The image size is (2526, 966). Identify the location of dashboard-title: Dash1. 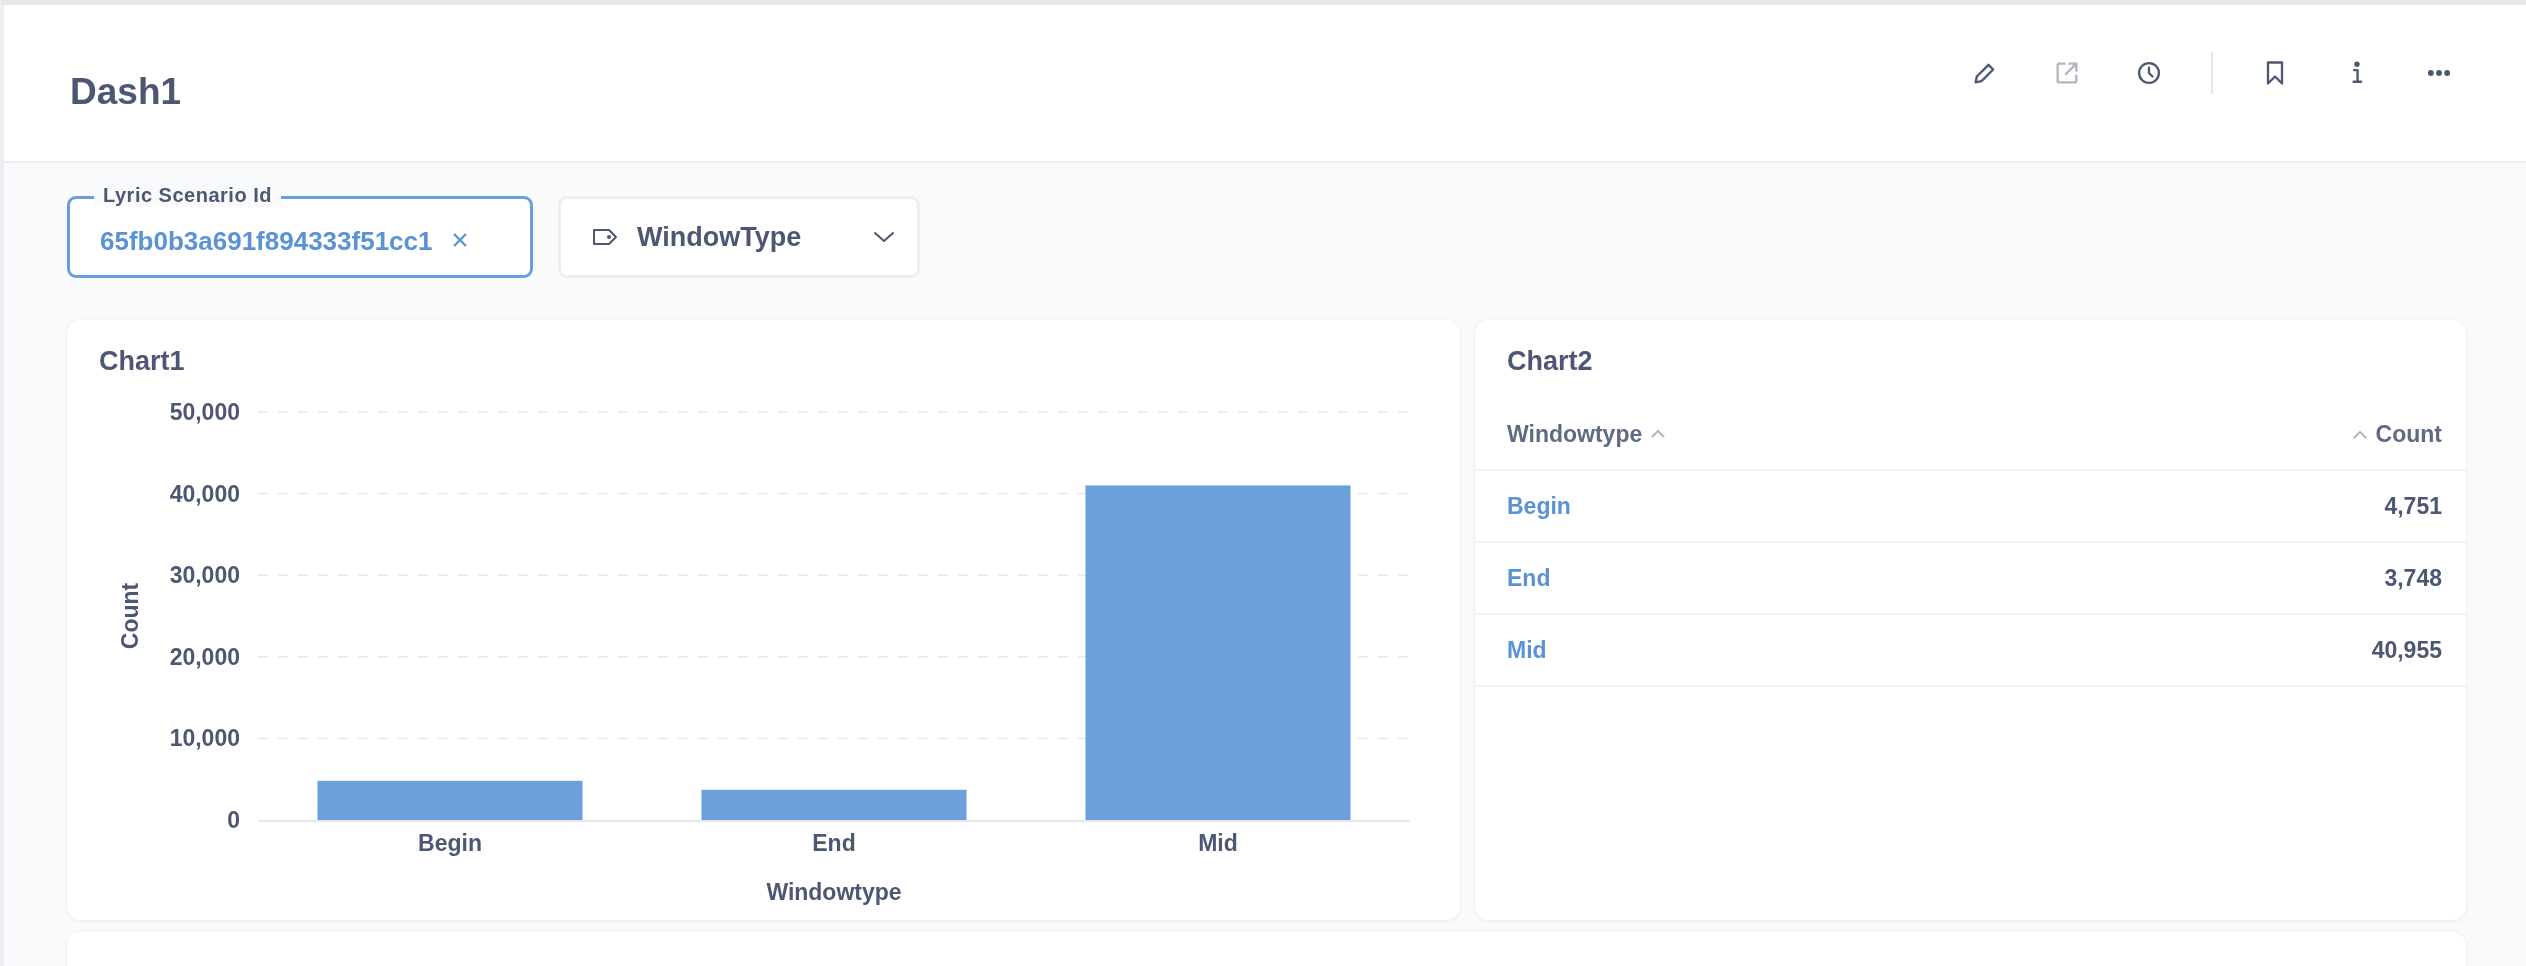
(126, 92).